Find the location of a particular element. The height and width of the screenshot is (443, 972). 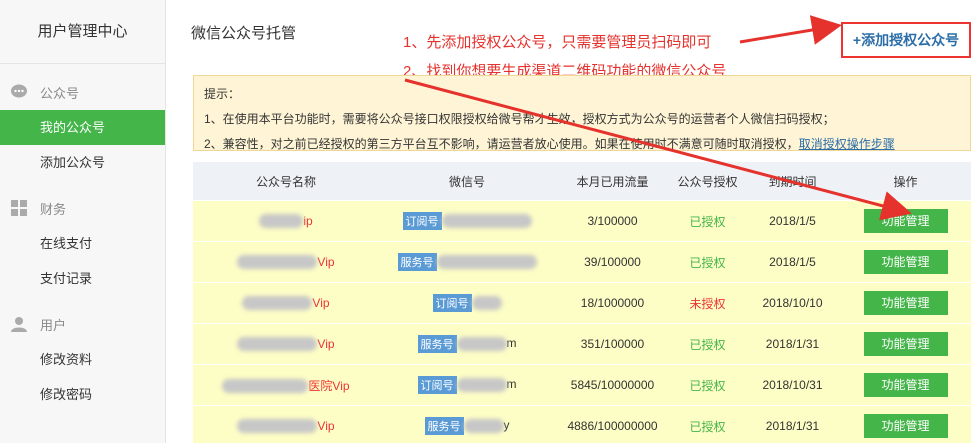

usage: 5845/10000000 is located at coordinates (612, 385).